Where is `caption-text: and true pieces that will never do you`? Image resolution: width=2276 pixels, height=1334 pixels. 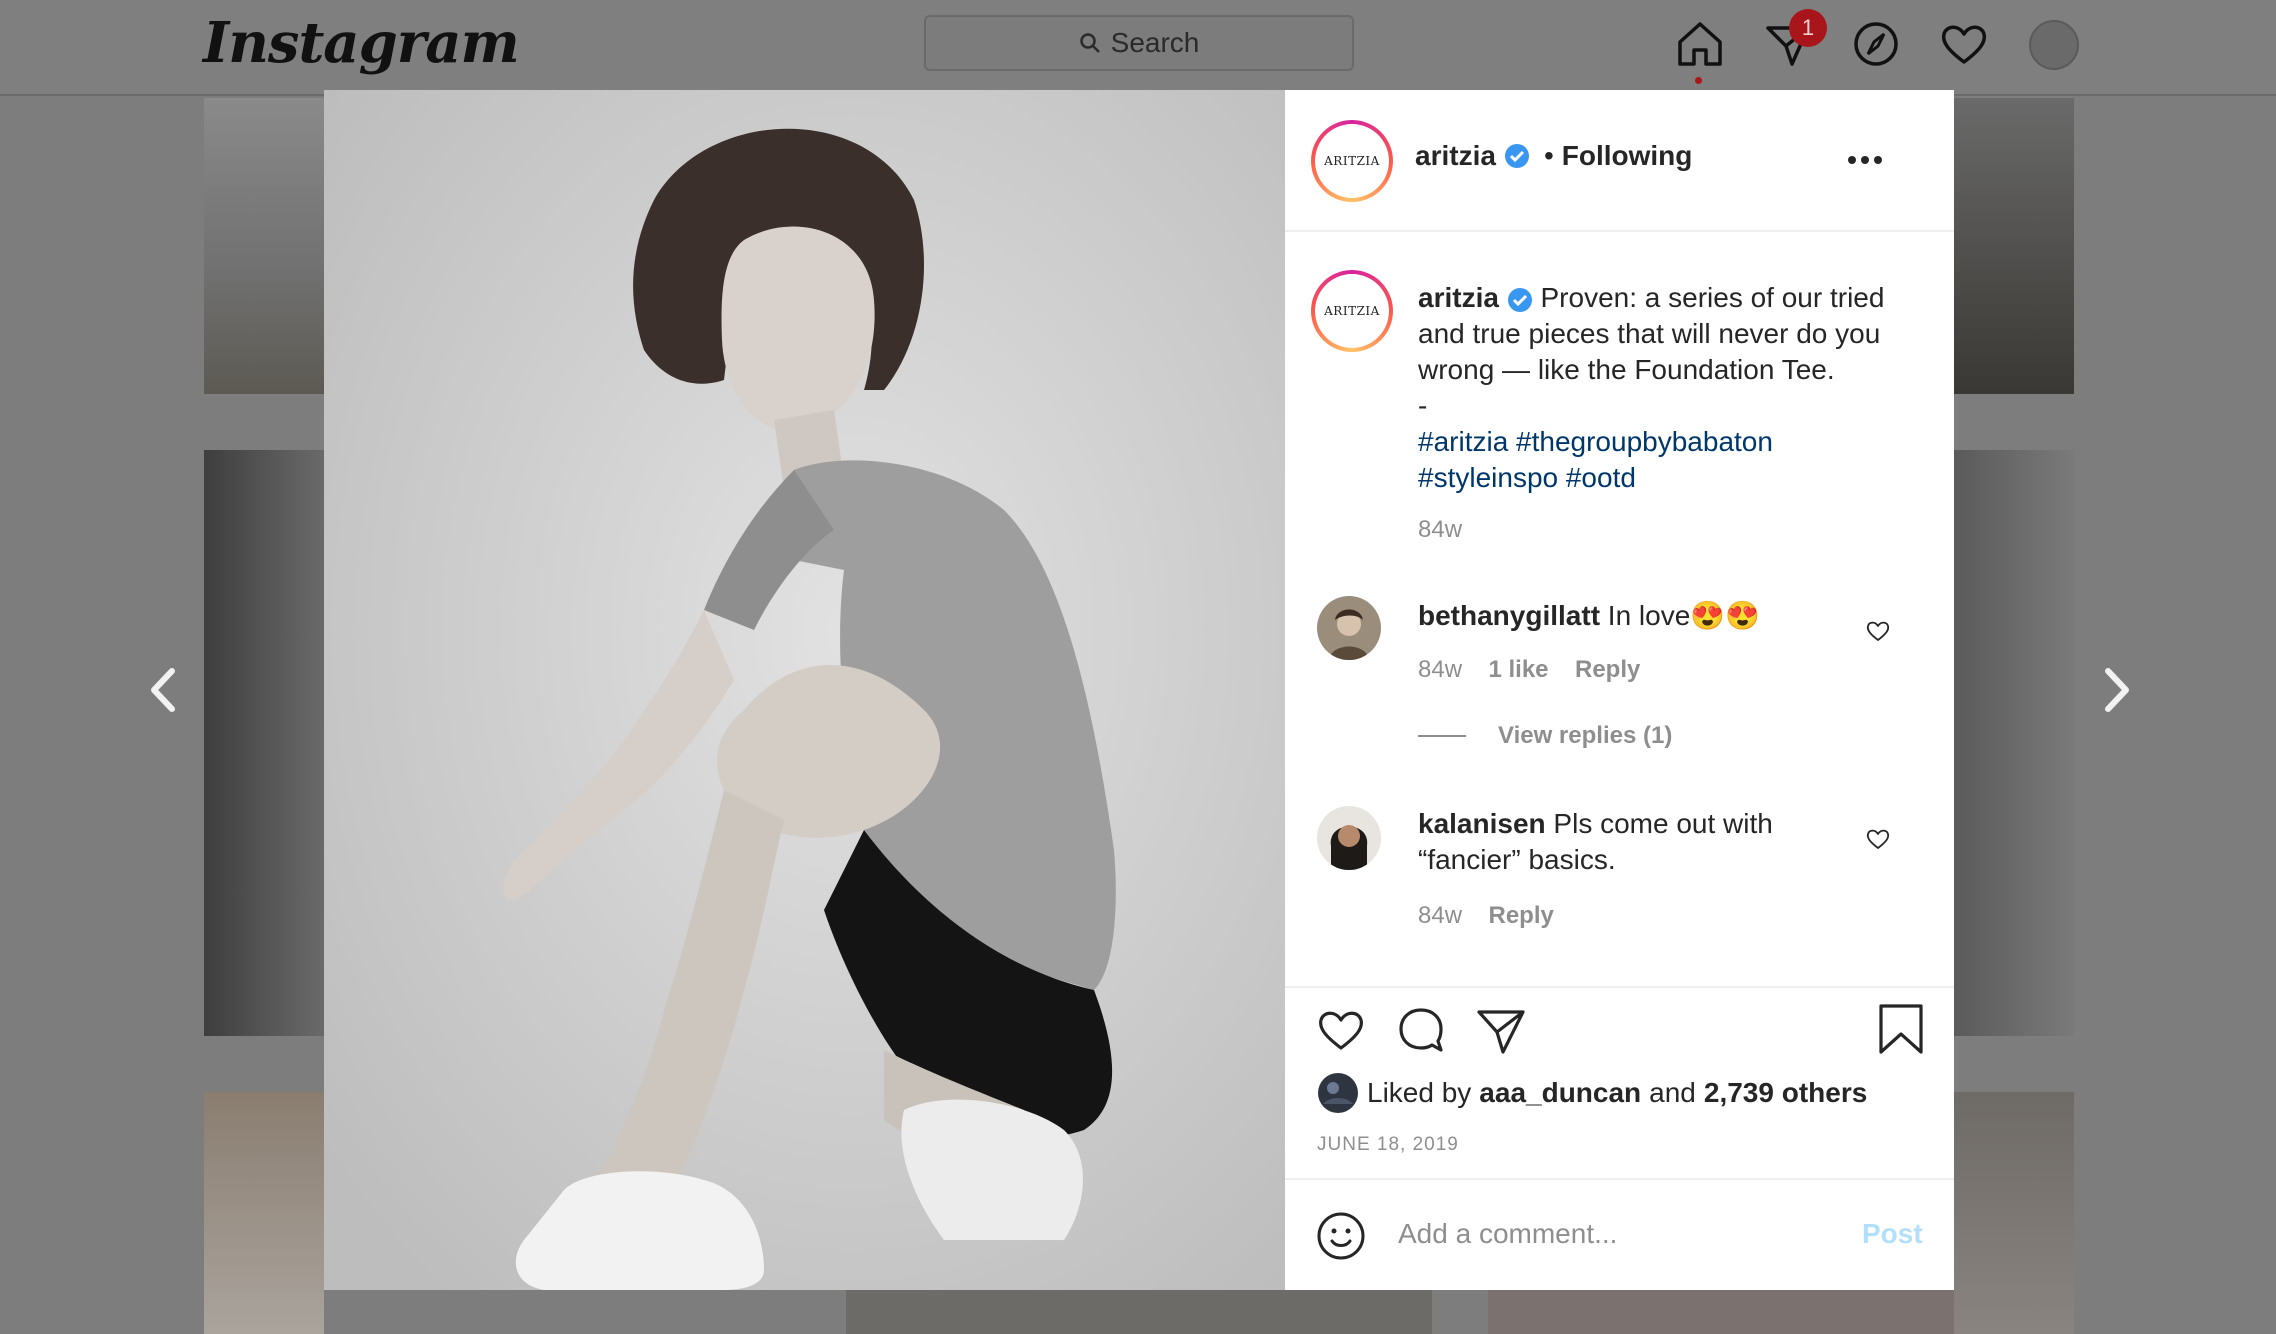 caption-text: and true pieces that will never do you is located at coordinates (1649, 333).